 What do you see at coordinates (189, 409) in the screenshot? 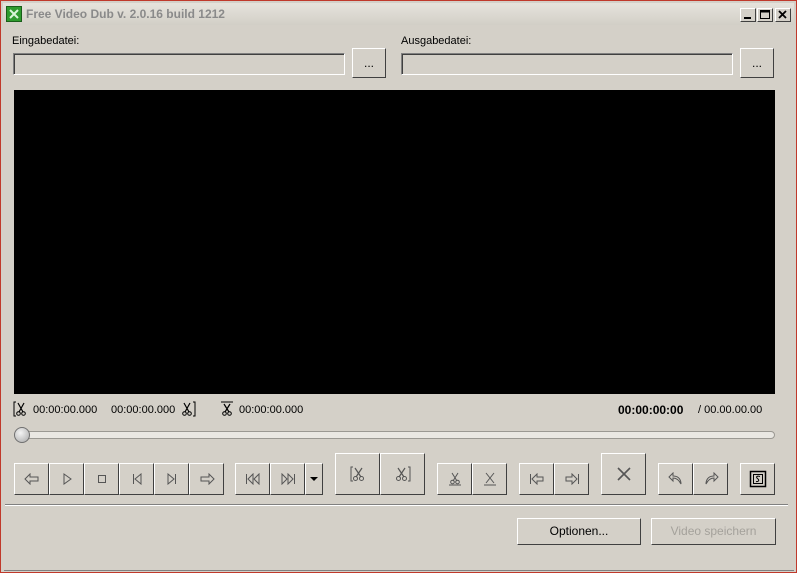
I see `selection-end-icon` at bounding box center [189, 409].